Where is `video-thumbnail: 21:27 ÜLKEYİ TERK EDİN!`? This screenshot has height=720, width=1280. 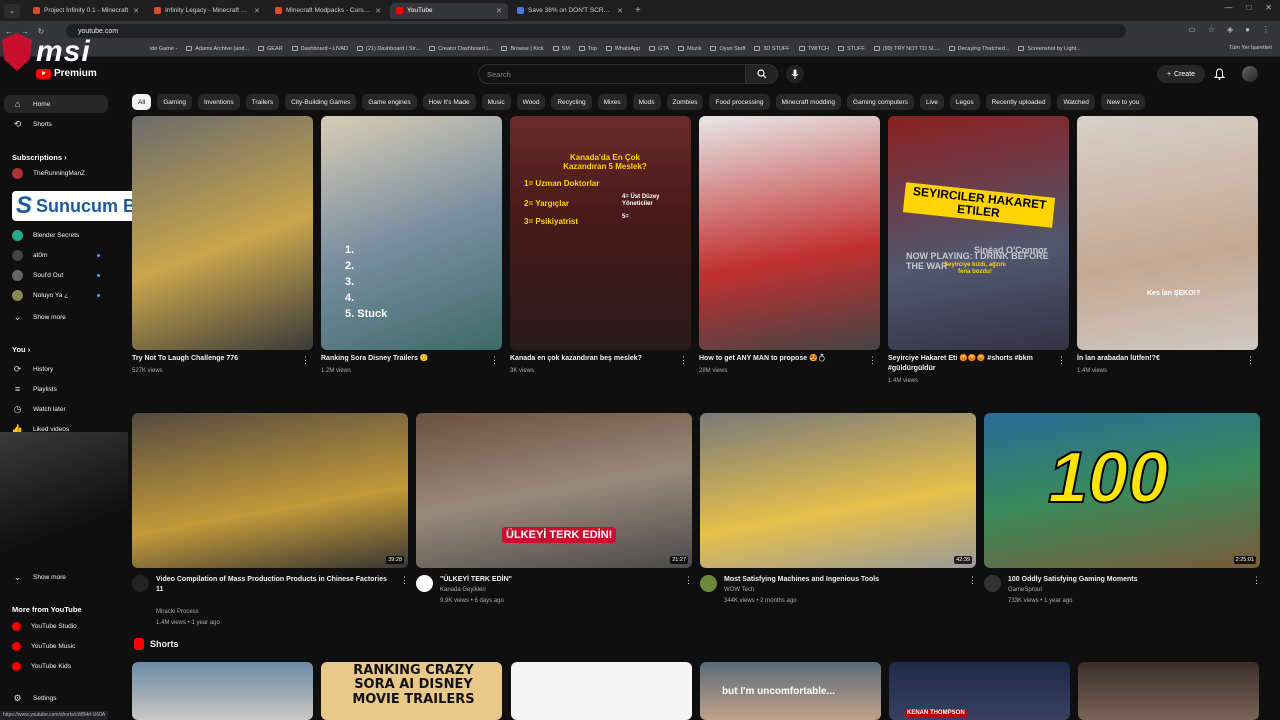 video-thumbnail: 21:27 ÜLKEYİ TERK EDİN! is located at coordinates (554, 490).